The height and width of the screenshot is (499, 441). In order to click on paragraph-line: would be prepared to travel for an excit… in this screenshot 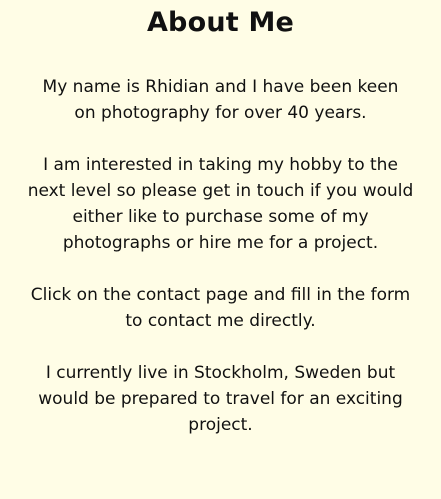, I will do `click(220, 399)`.